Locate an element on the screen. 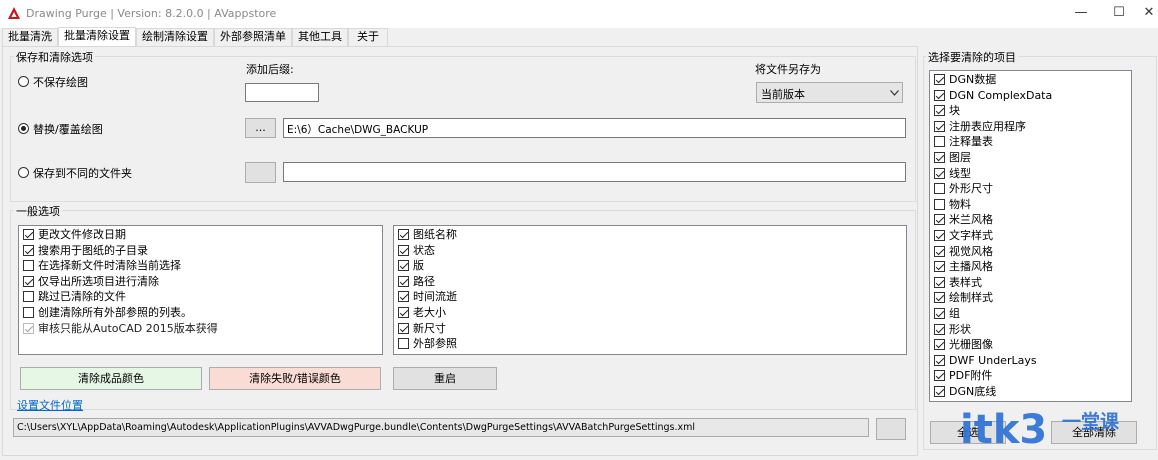  general-option-right-item-label: 状态 is located at coordinates (424, 250).